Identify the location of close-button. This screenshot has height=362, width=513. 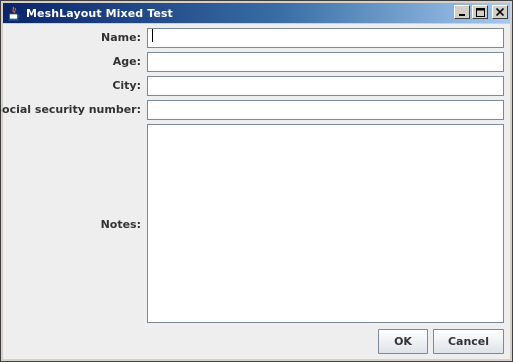
(500, 12).